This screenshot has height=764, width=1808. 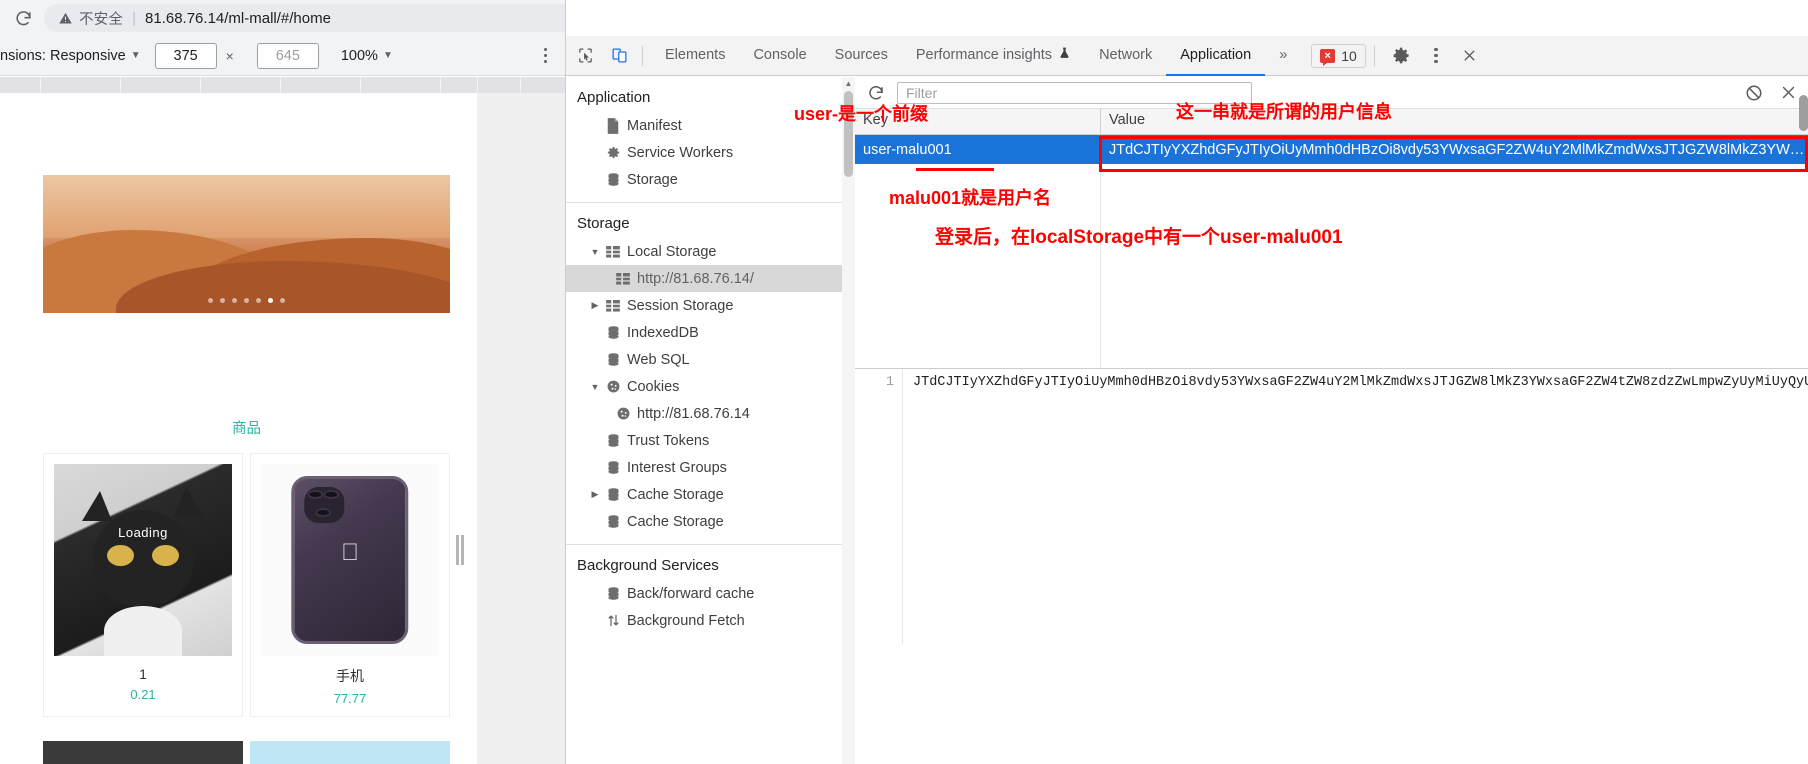 I want to click on scroll-up-arrow-icon: ▲, so click(x=848, y=83).